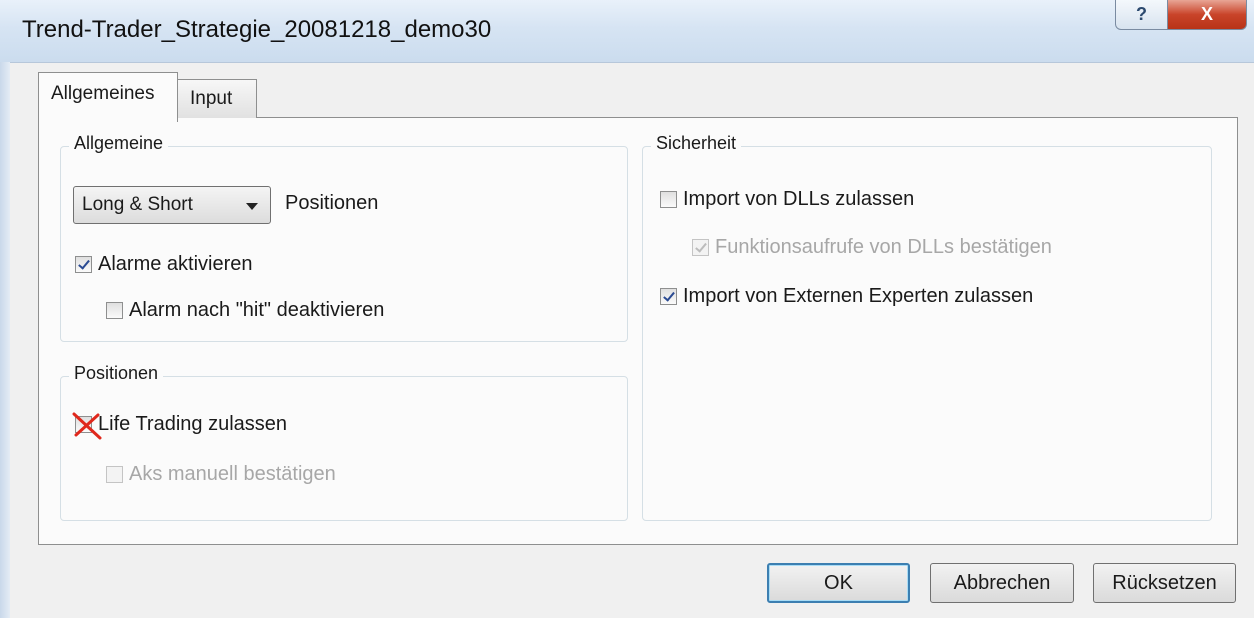 This screenshot has width=1254, height=618. I want to click on cross-out-mark, so click(87, 426).